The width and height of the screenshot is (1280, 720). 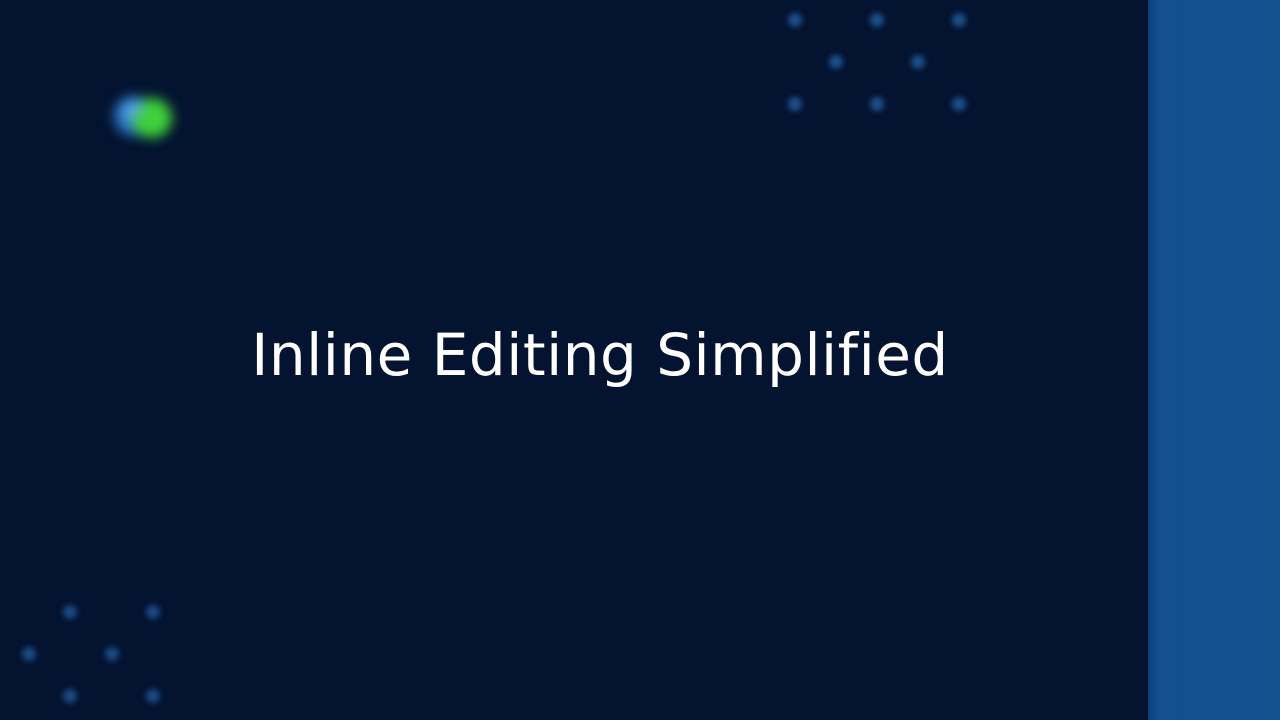 What do you see at coordinates (143, 117) in the screenshot?
I see `globe-logo-icon` at bounding box center [143, 117].